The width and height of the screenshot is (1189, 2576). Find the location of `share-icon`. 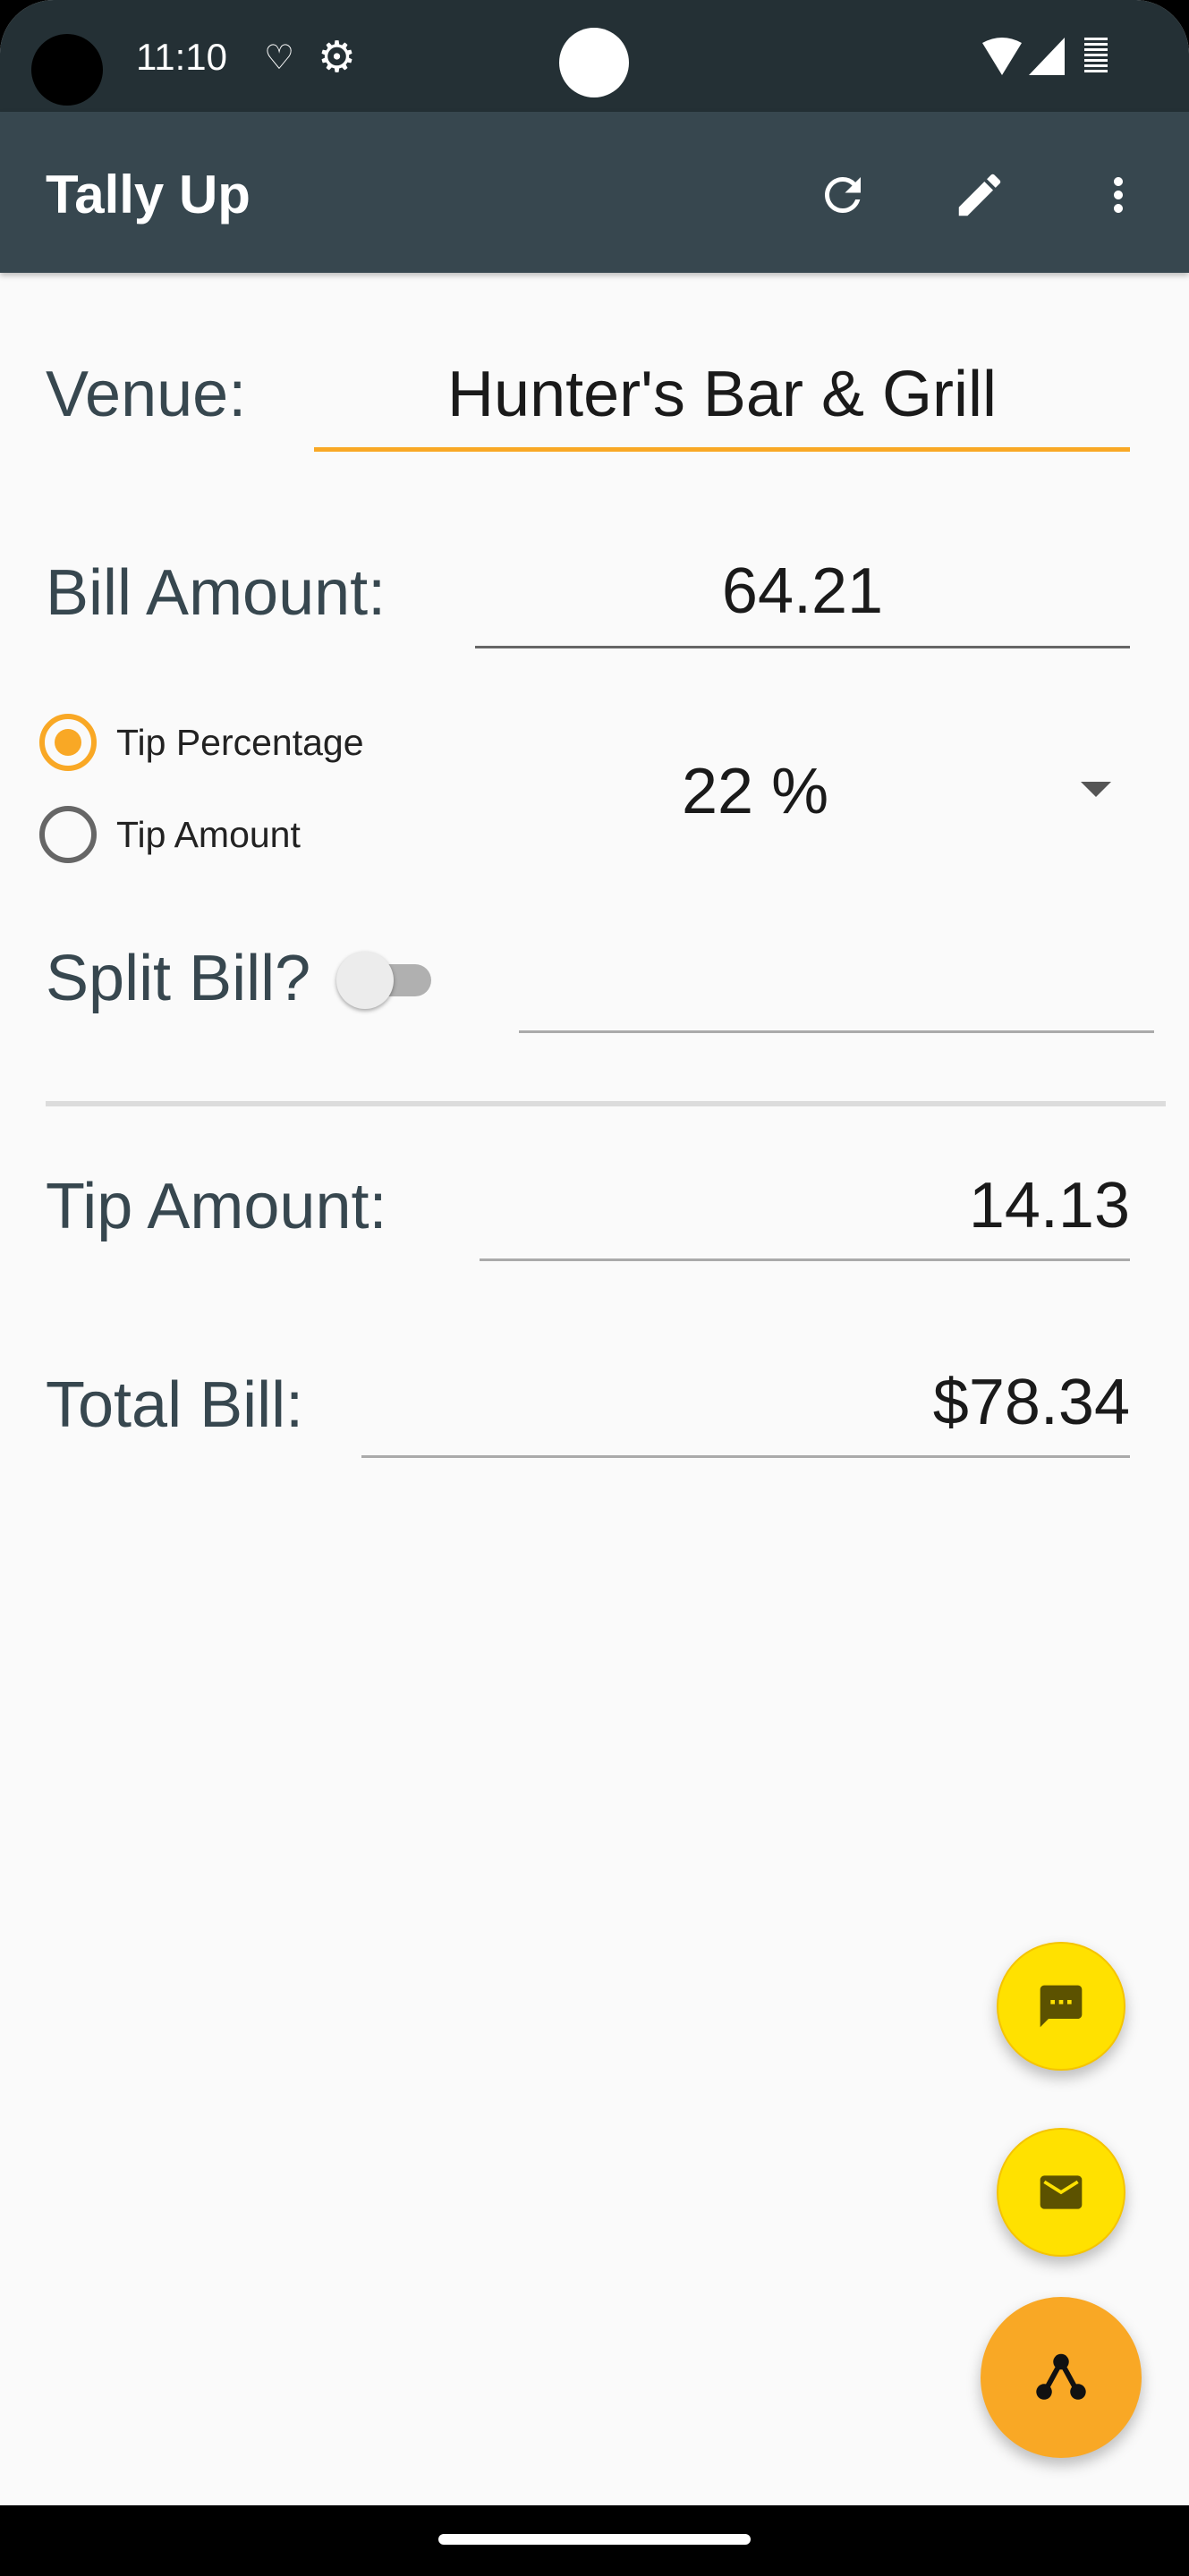

share-icon is located at coordinates (1061, 2376).